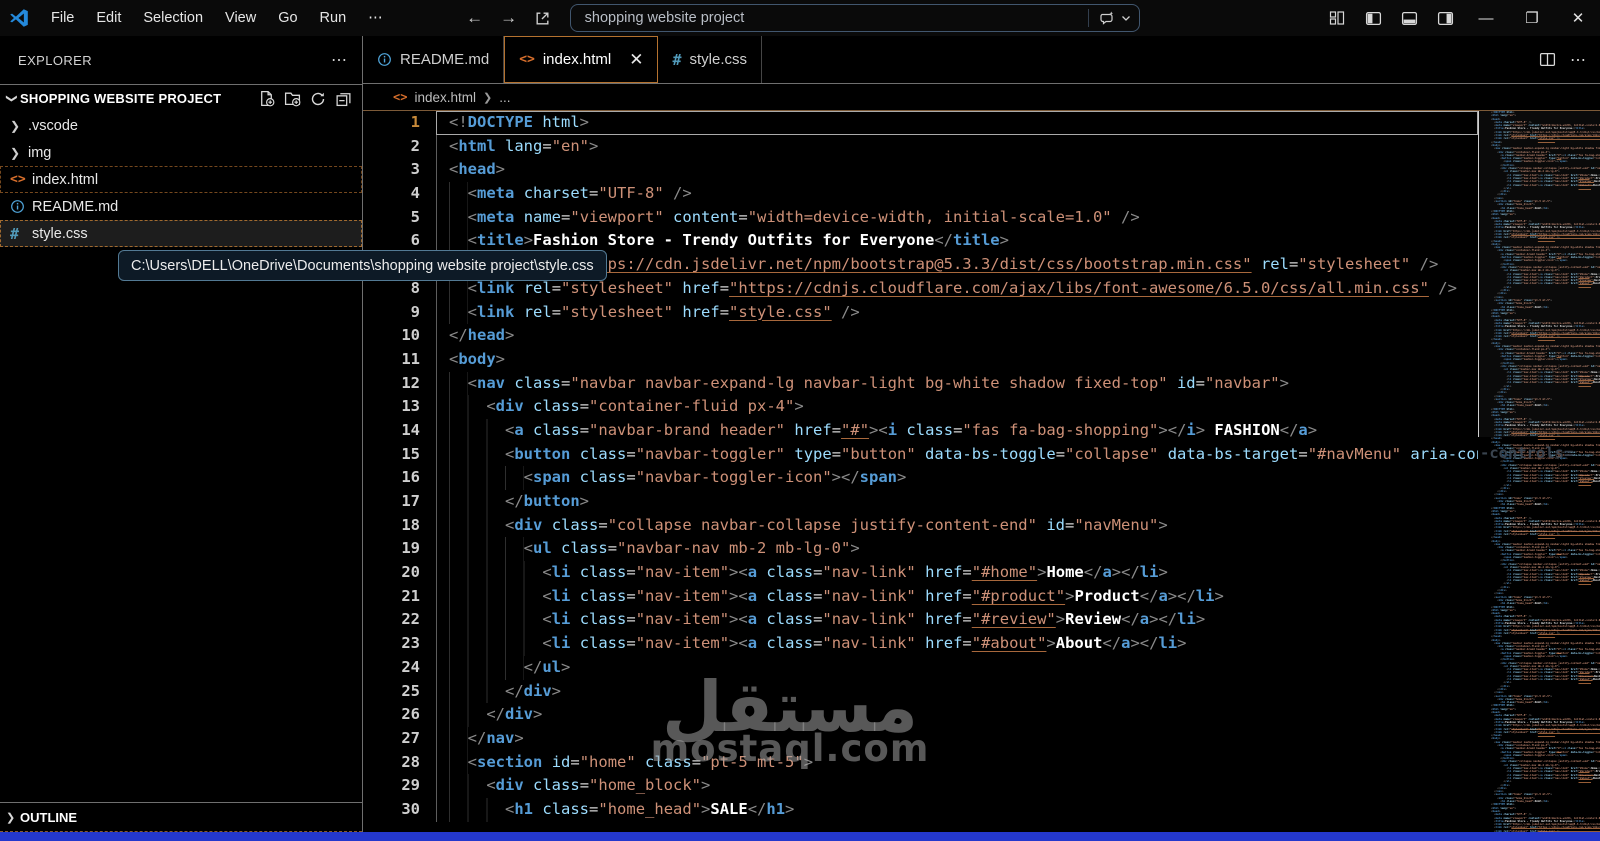 This screenshot has width=1600, height=841. Describe the element at coordinates (892, 429) in the screenshot. I see `token: i` at that location.